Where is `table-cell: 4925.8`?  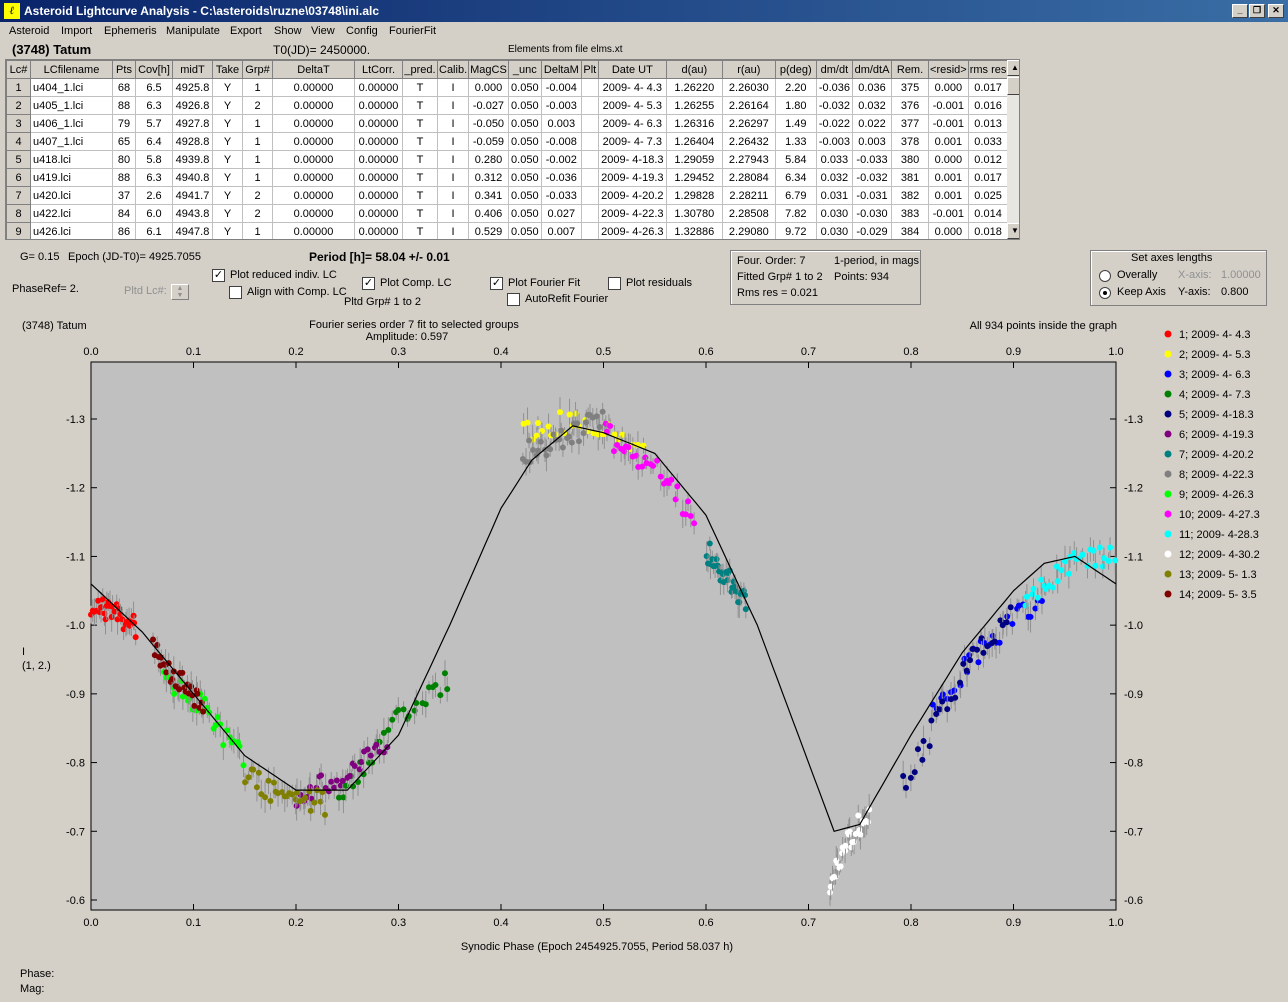 table-cell: 4925.8 is located at coordinates (192, 87).